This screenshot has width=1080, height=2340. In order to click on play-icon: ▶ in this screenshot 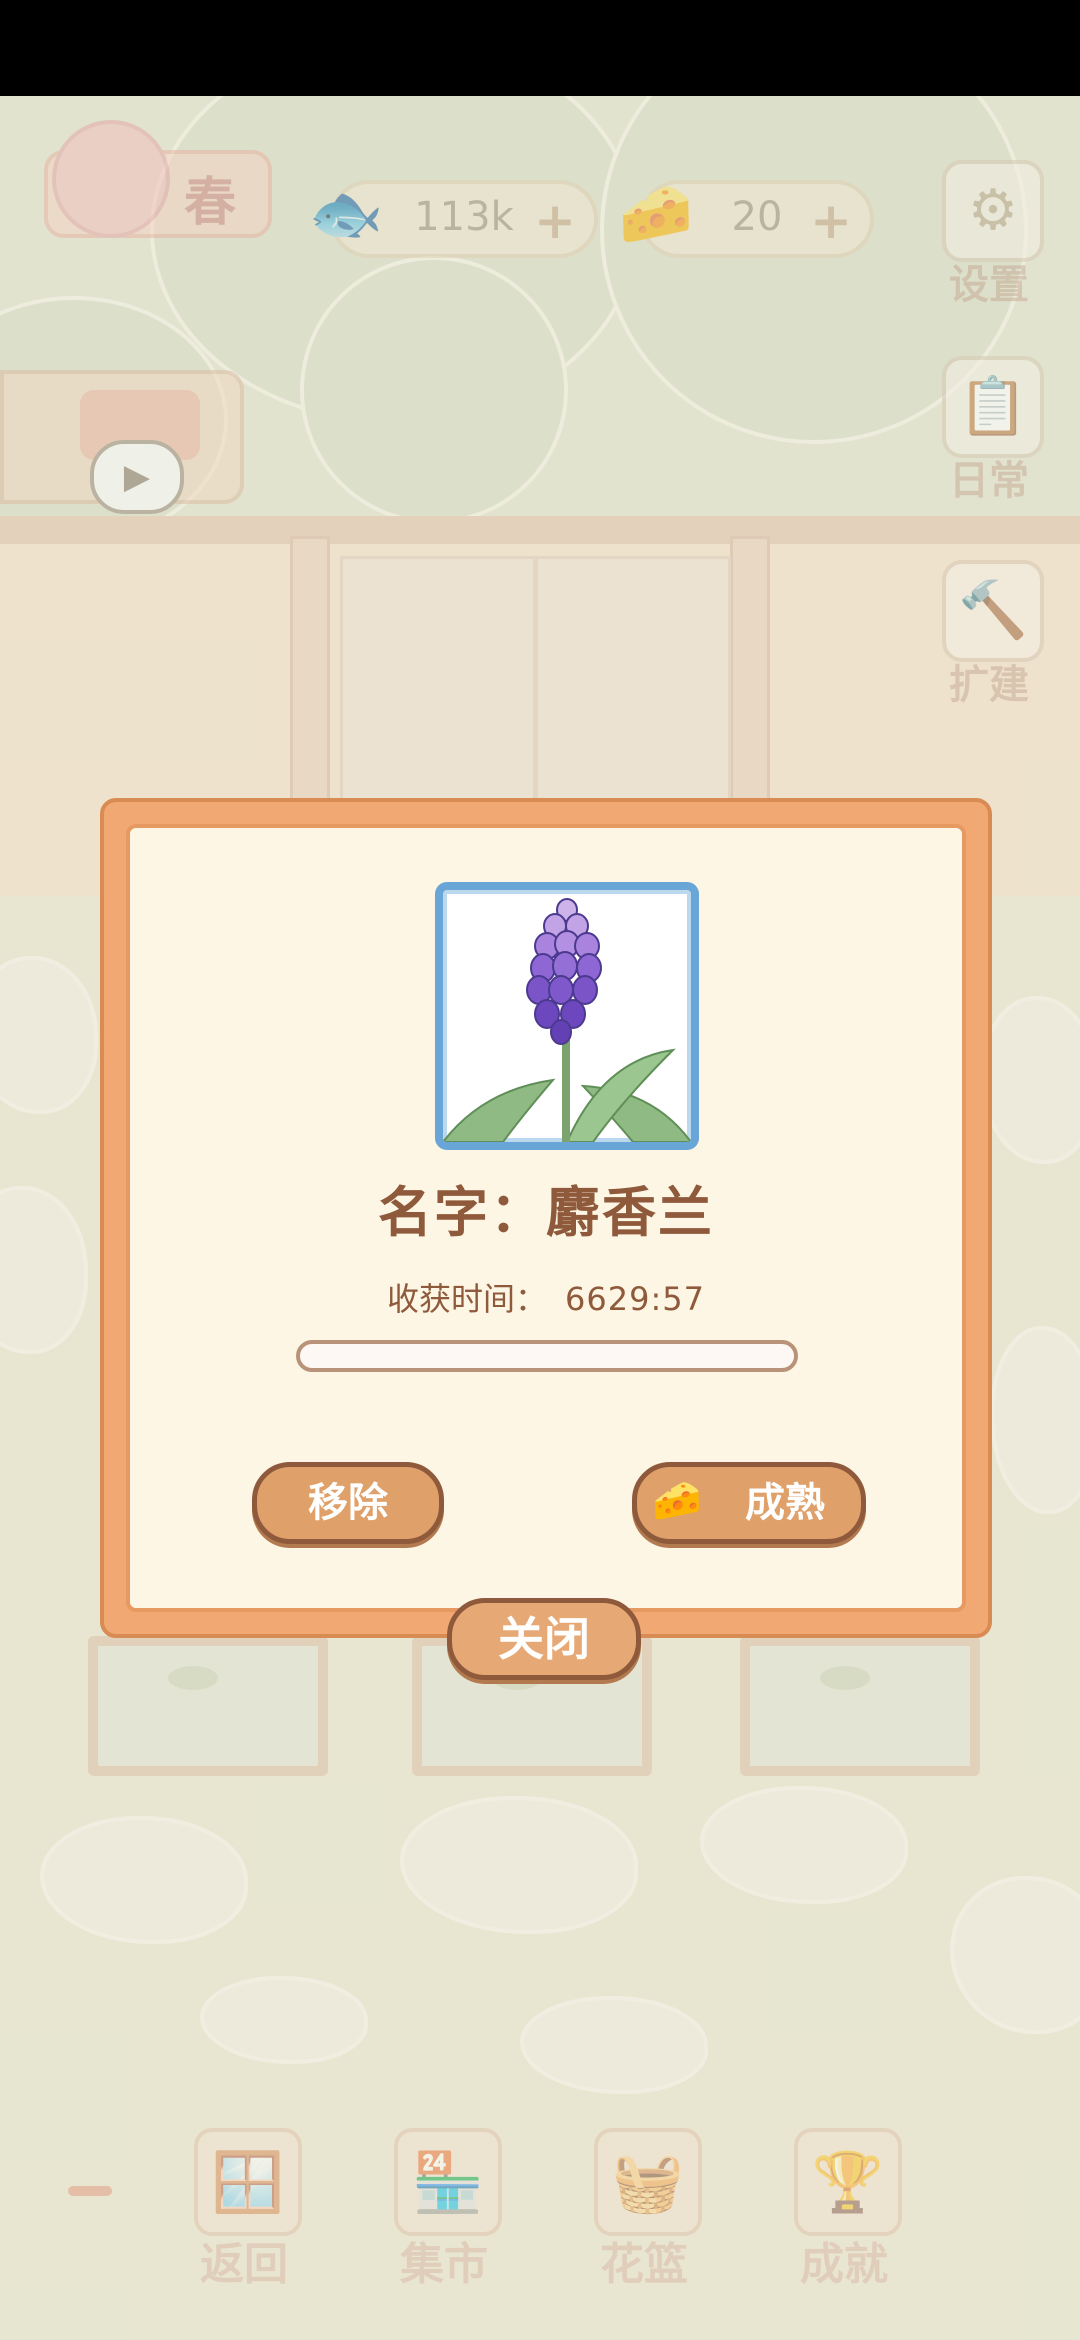, I will do `click(137, 477)`.